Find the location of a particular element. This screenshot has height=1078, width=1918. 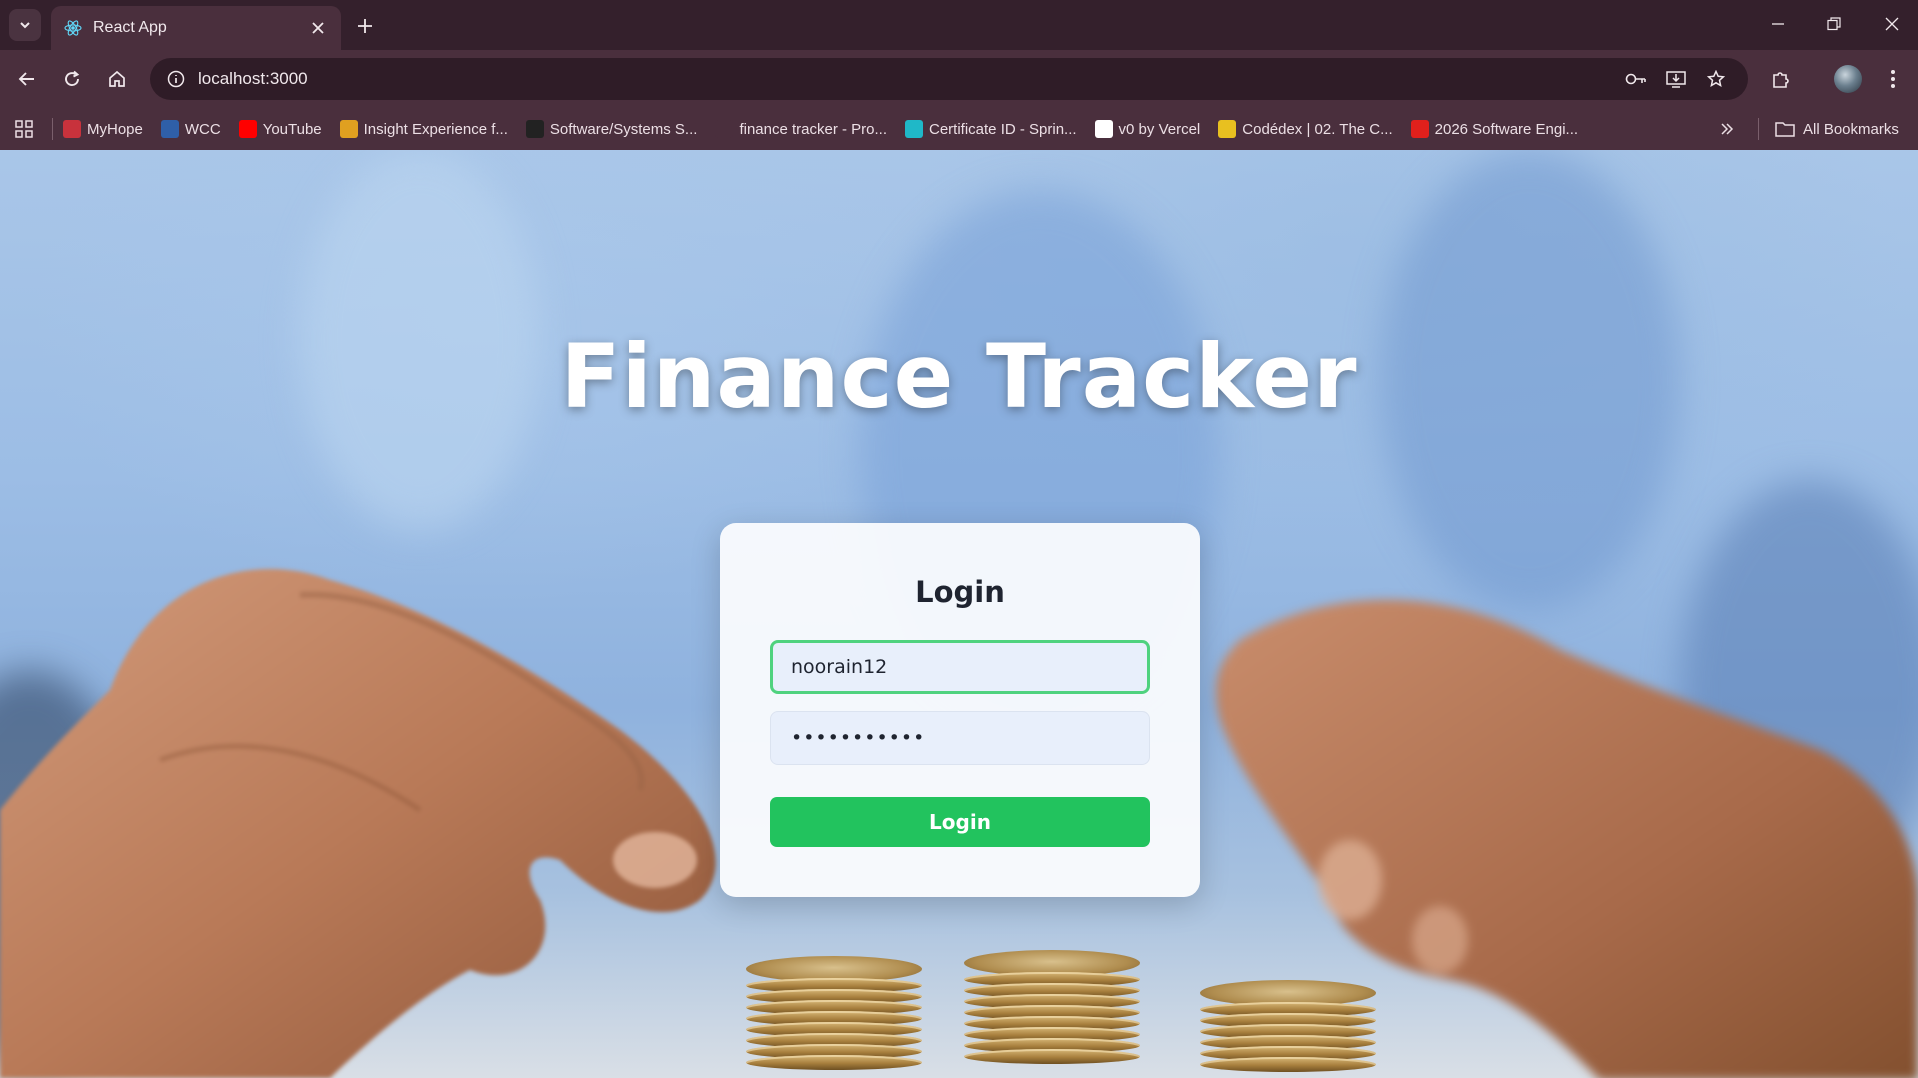

login-button: Login is located at coordinates (960, 822).